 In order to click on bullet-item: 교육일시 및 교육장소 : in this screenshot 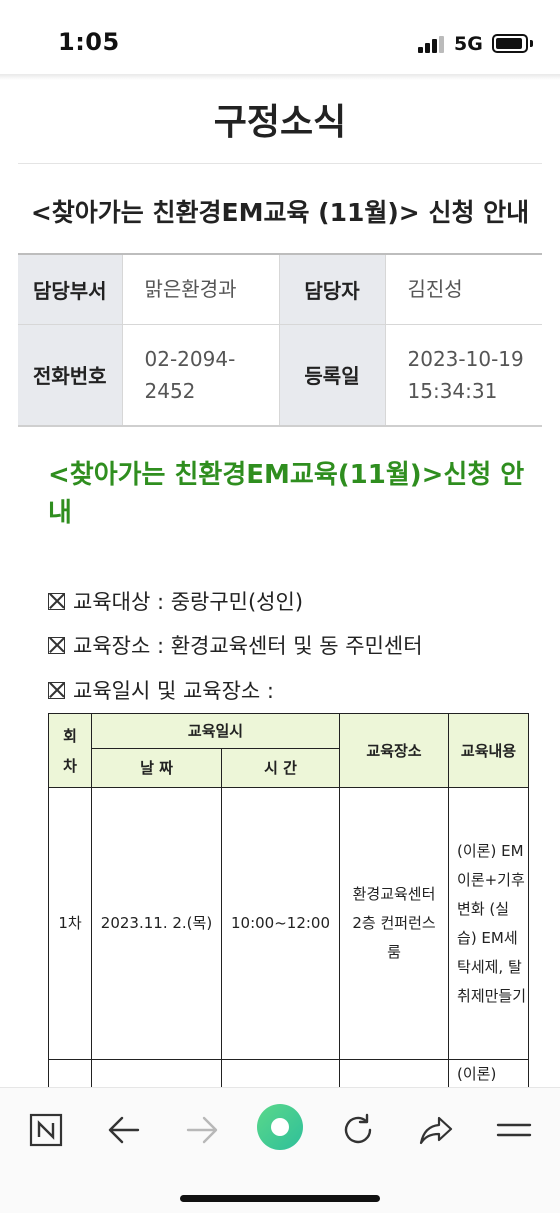, I will do `click(161, 690)`.